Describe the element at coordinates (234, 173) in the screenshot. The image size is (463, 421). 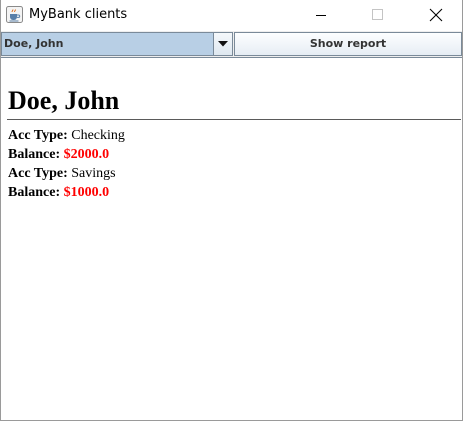
I see `account-type-line: Acc Type: Savings` at that location.